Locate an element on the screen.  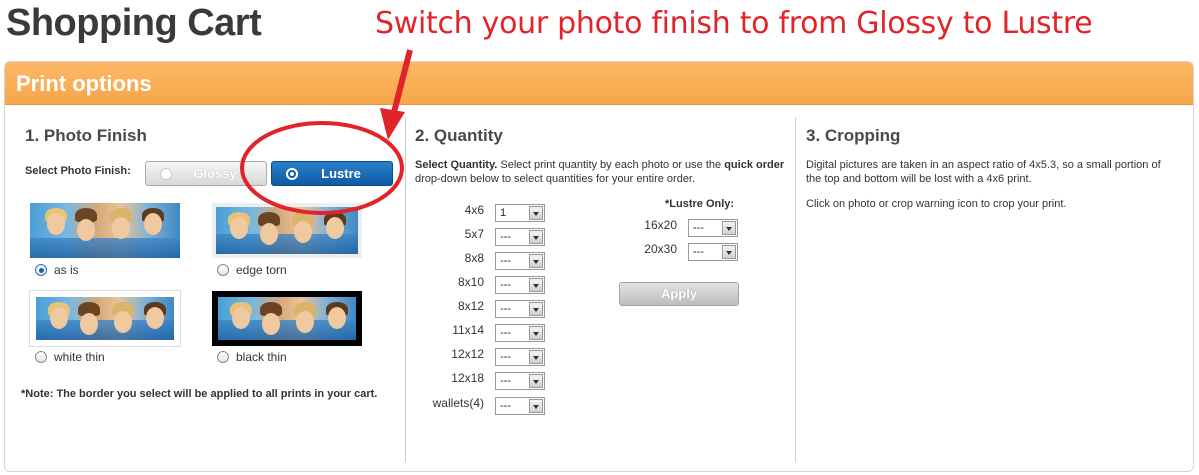
qty-size-label: 12x18 is located at coordinates (467, 378).